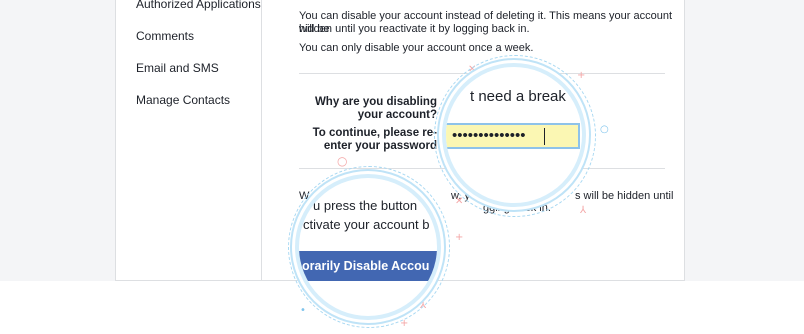  What do you see at coordinates (604, 129) in the screenshot?
I see `sparkle-ring-icon: ○` at bounding box center [604, 129].